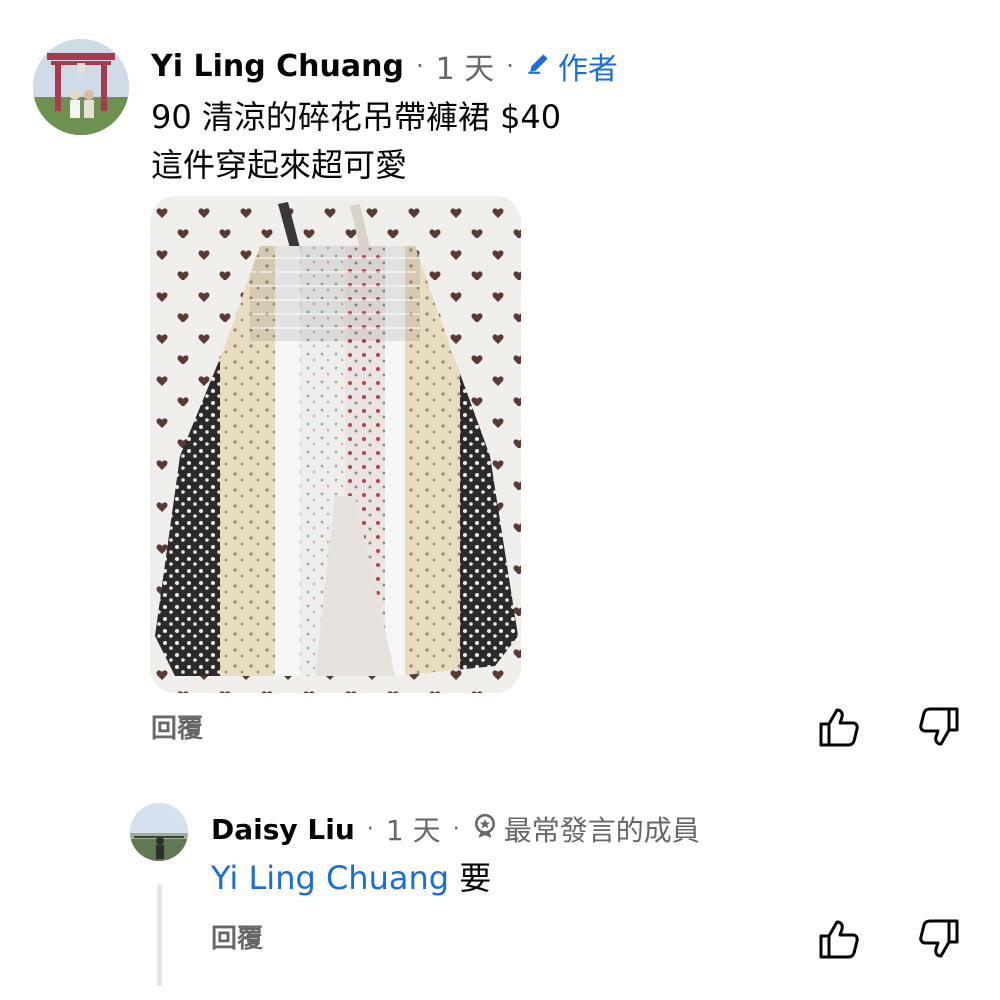 This screenshot has width=1000, height=1000. I want to click on reply-body: Yi Ling Chuang 要, so click(351, 878).